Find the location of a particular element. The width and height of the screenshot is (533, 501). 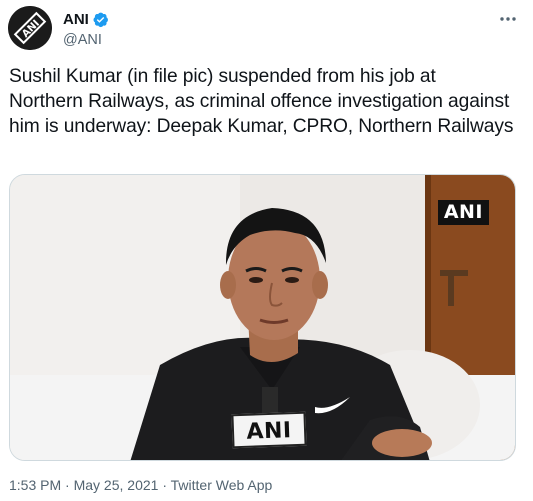

tweet-meta: 1:53 PM · May 25, 2021 · Twitter Web App is located at coordinates (140, 485).